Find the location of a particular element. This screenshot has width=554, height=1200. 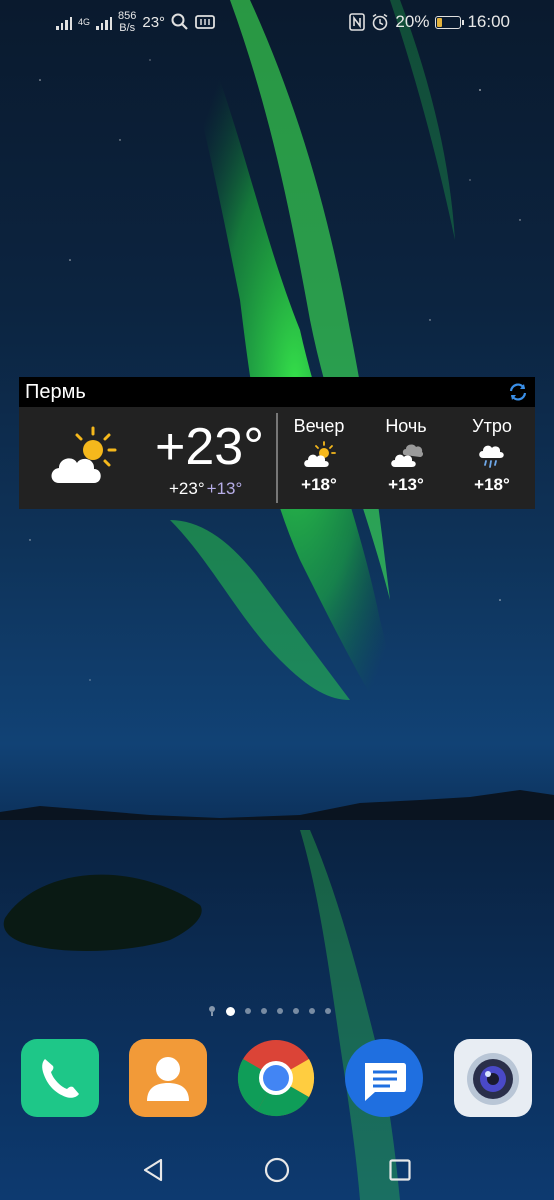

forecast-evening: Вечер +18° is located at coordinates (319, 455).